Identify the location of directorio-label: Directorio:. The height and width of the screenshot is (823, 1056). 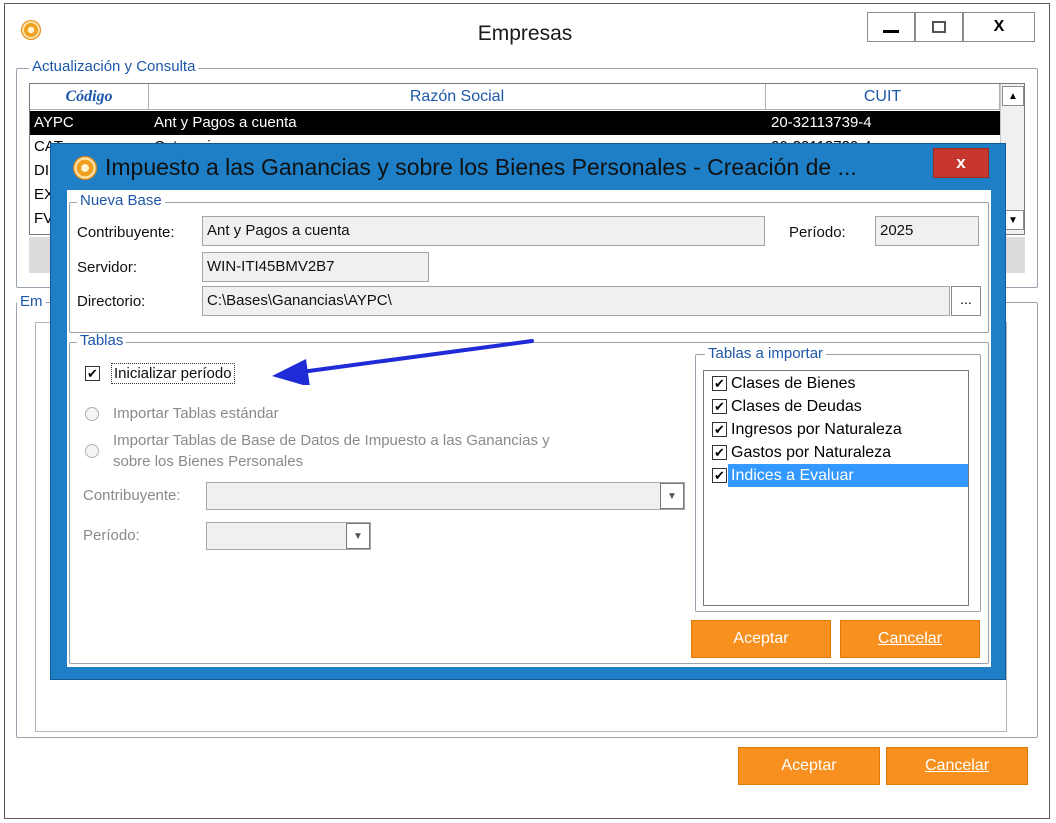
(111, 301).